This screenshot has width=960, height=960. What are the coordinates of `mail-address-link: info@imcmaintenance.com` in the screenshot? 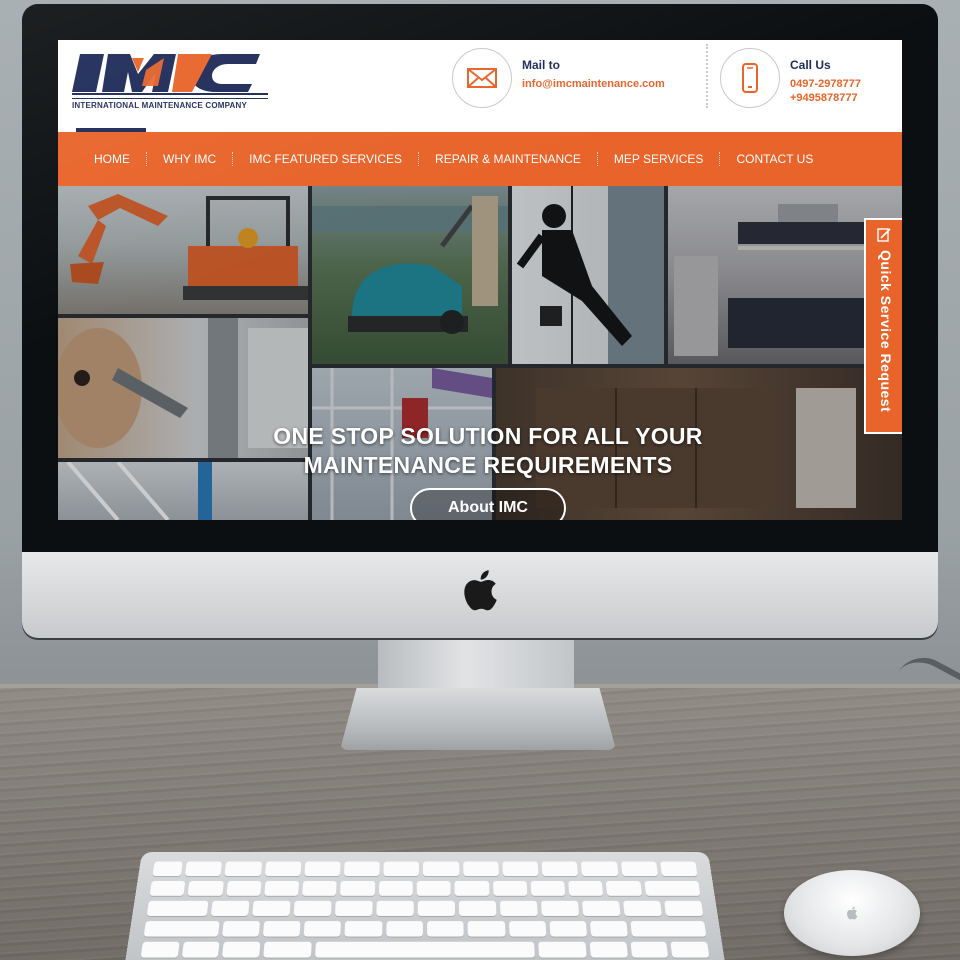 It's located at (593, 84).